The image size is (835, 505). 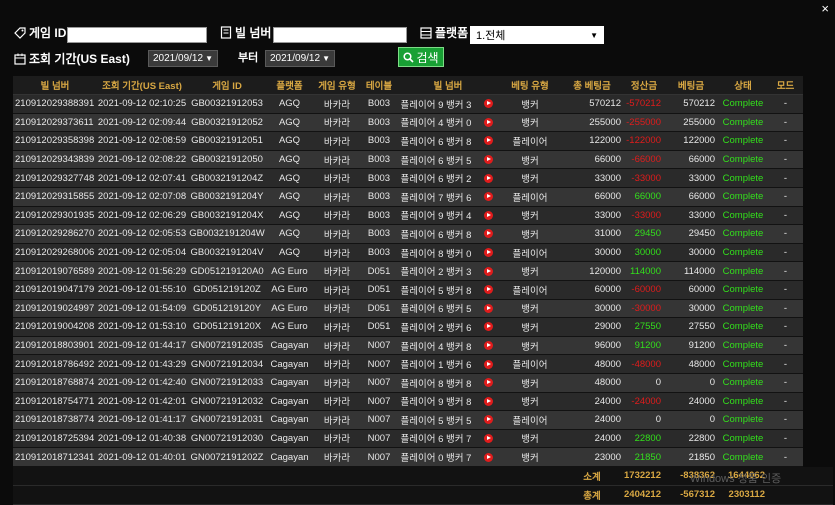 What do you see at coordinates (592, 141) in the screenshot?
I see `total-bet-cell: 122000` at bounding box center [592, 141].